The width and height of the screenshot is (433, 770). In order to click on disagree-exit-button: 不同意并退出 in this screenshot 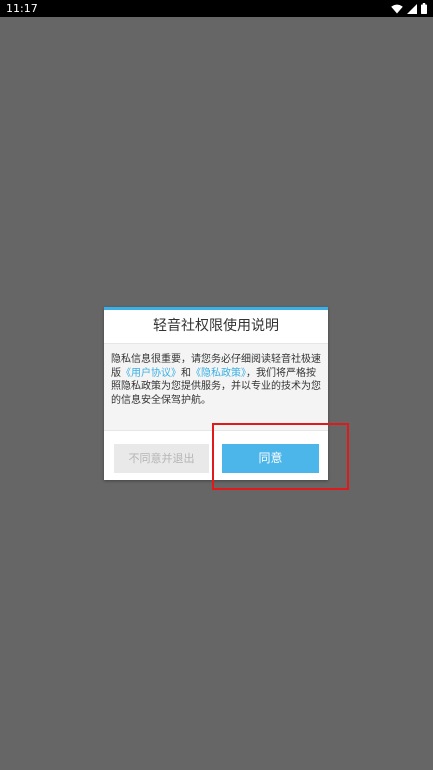, I will do `click(161, 458)`.